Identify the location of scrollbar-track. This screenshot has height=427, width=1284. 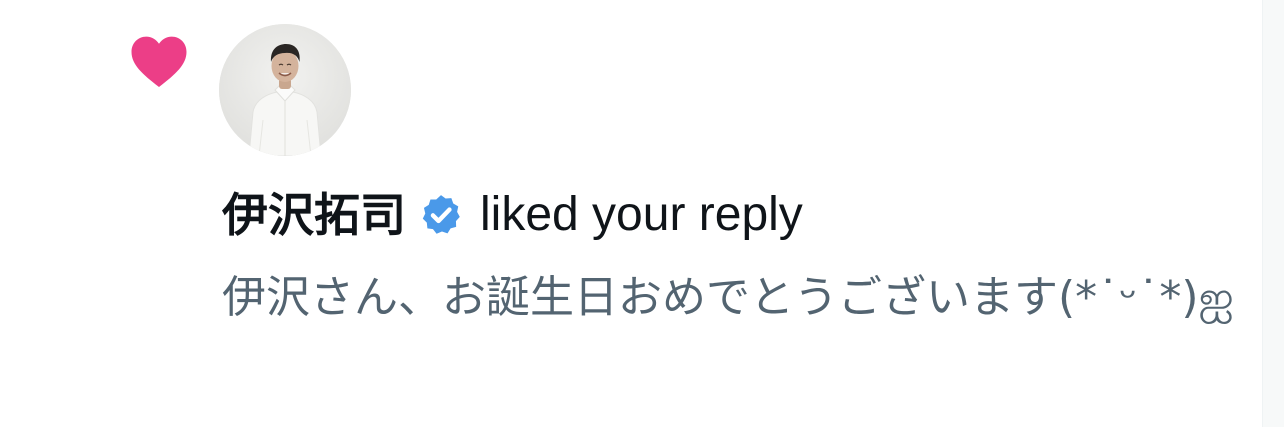
(1273, 213).